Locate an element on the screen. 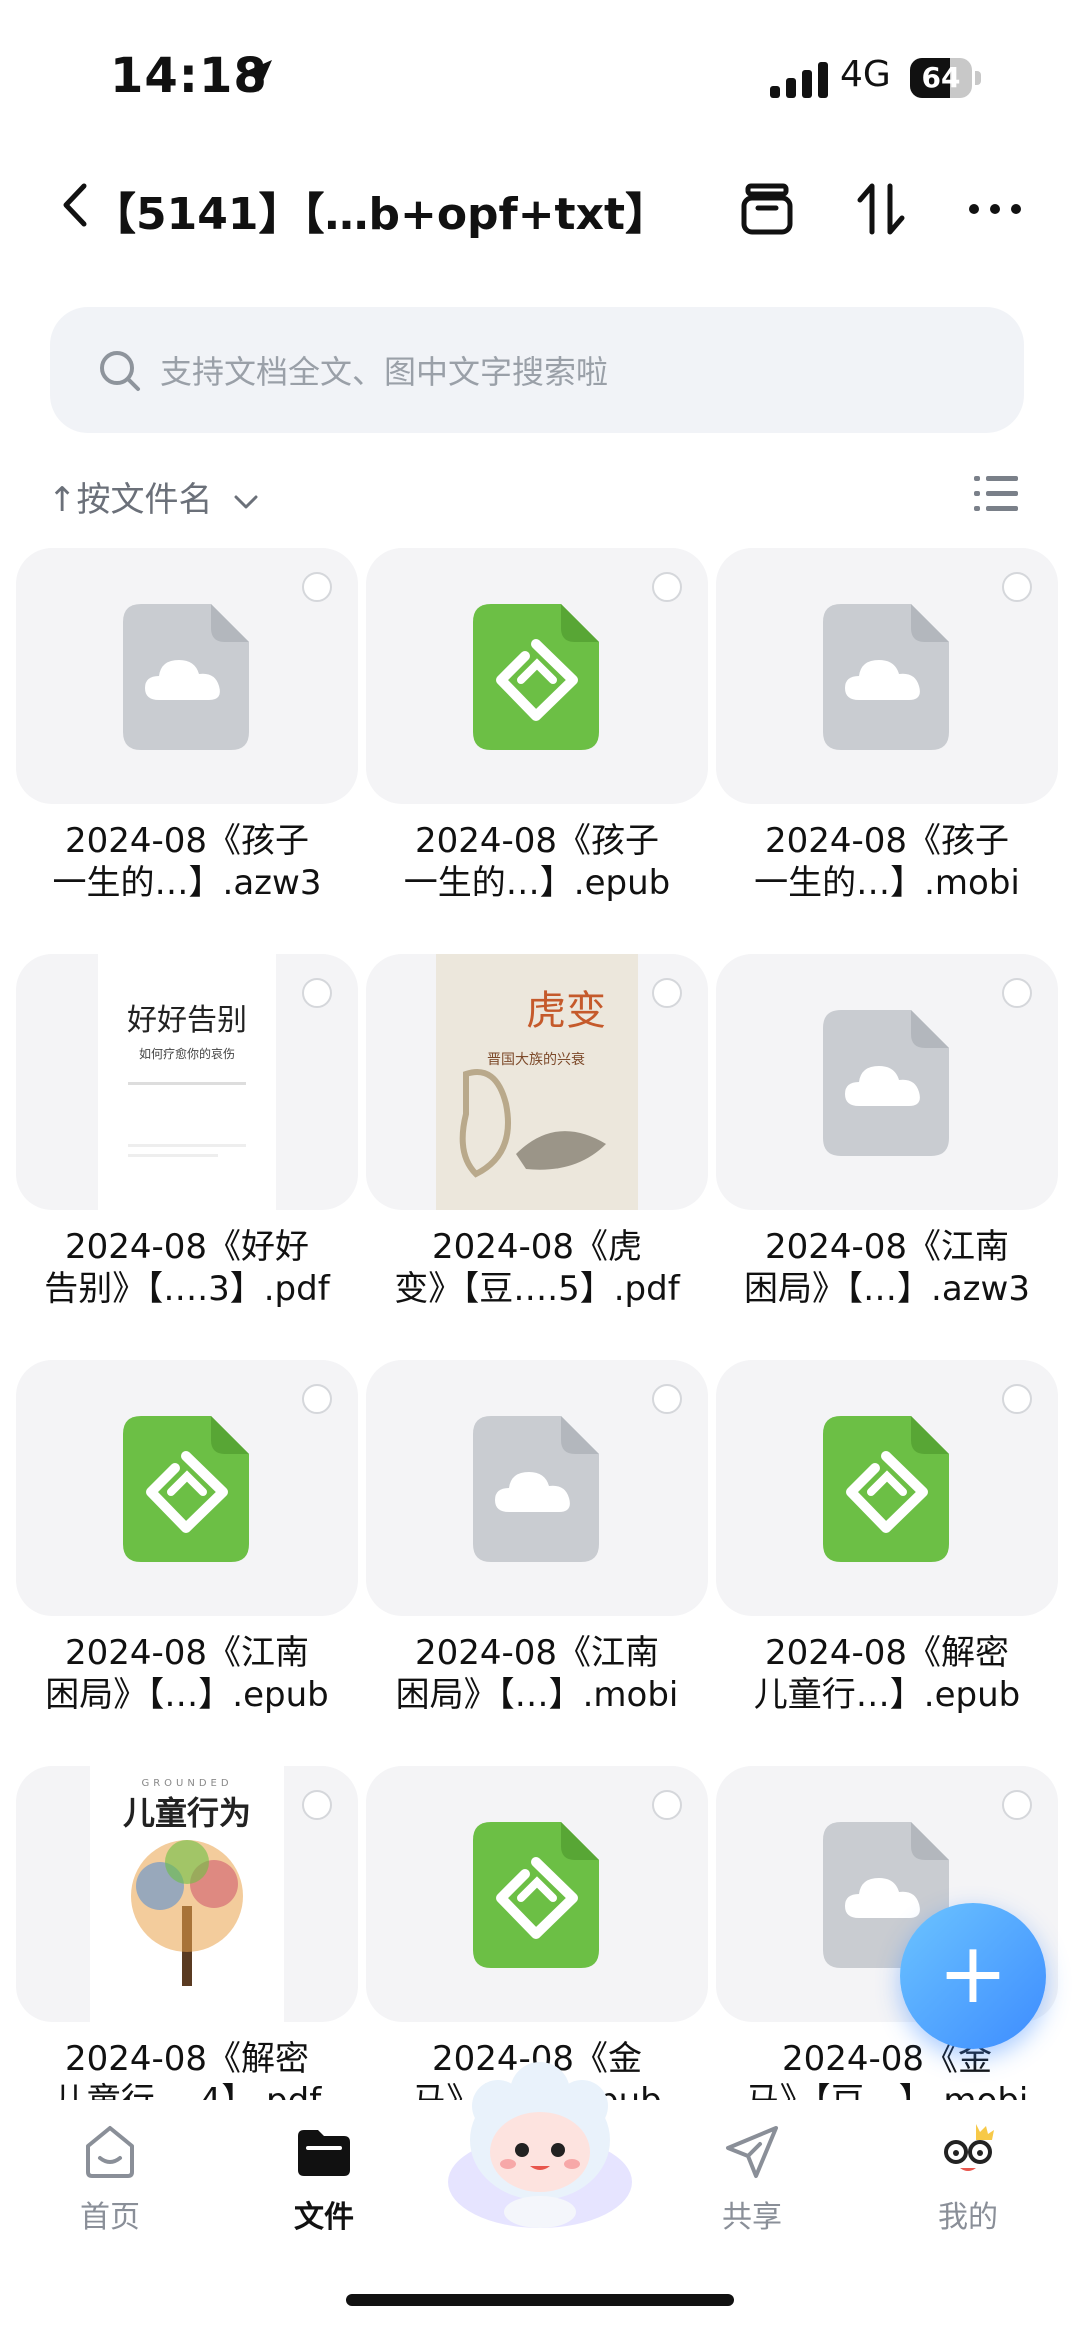 This screenshot has width=1080, height=2341. file-item: 2024-08《孩子 一生的…】.mobi is located at coordinates (887, 733).